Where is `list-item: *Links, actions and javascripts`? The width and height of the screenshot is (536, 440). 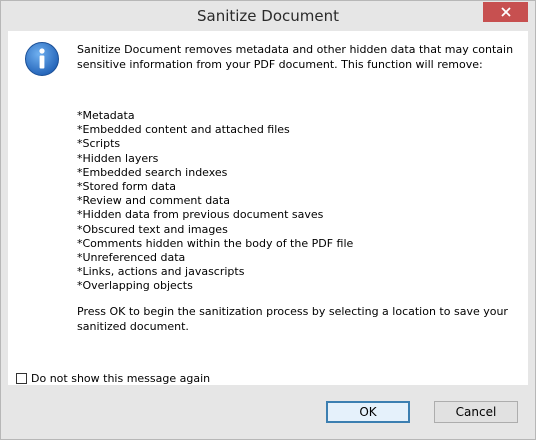
list-item: *Links, actions and javascripts is located at coordinates (161, 272).